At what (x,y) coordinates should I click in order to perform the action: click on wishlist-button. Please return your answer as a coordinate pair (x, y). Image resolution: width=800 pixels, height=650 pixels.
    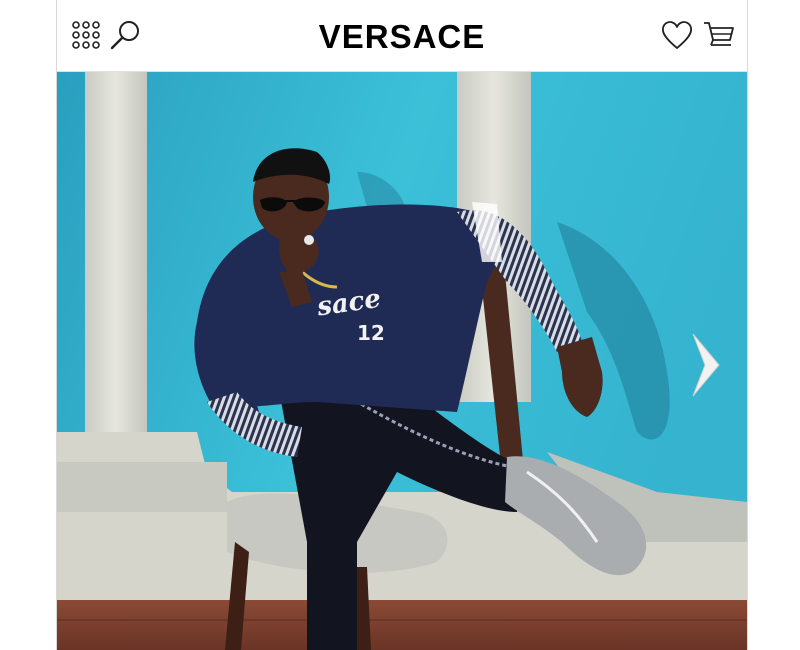
    Looking at the image, I should click on (677, 35).